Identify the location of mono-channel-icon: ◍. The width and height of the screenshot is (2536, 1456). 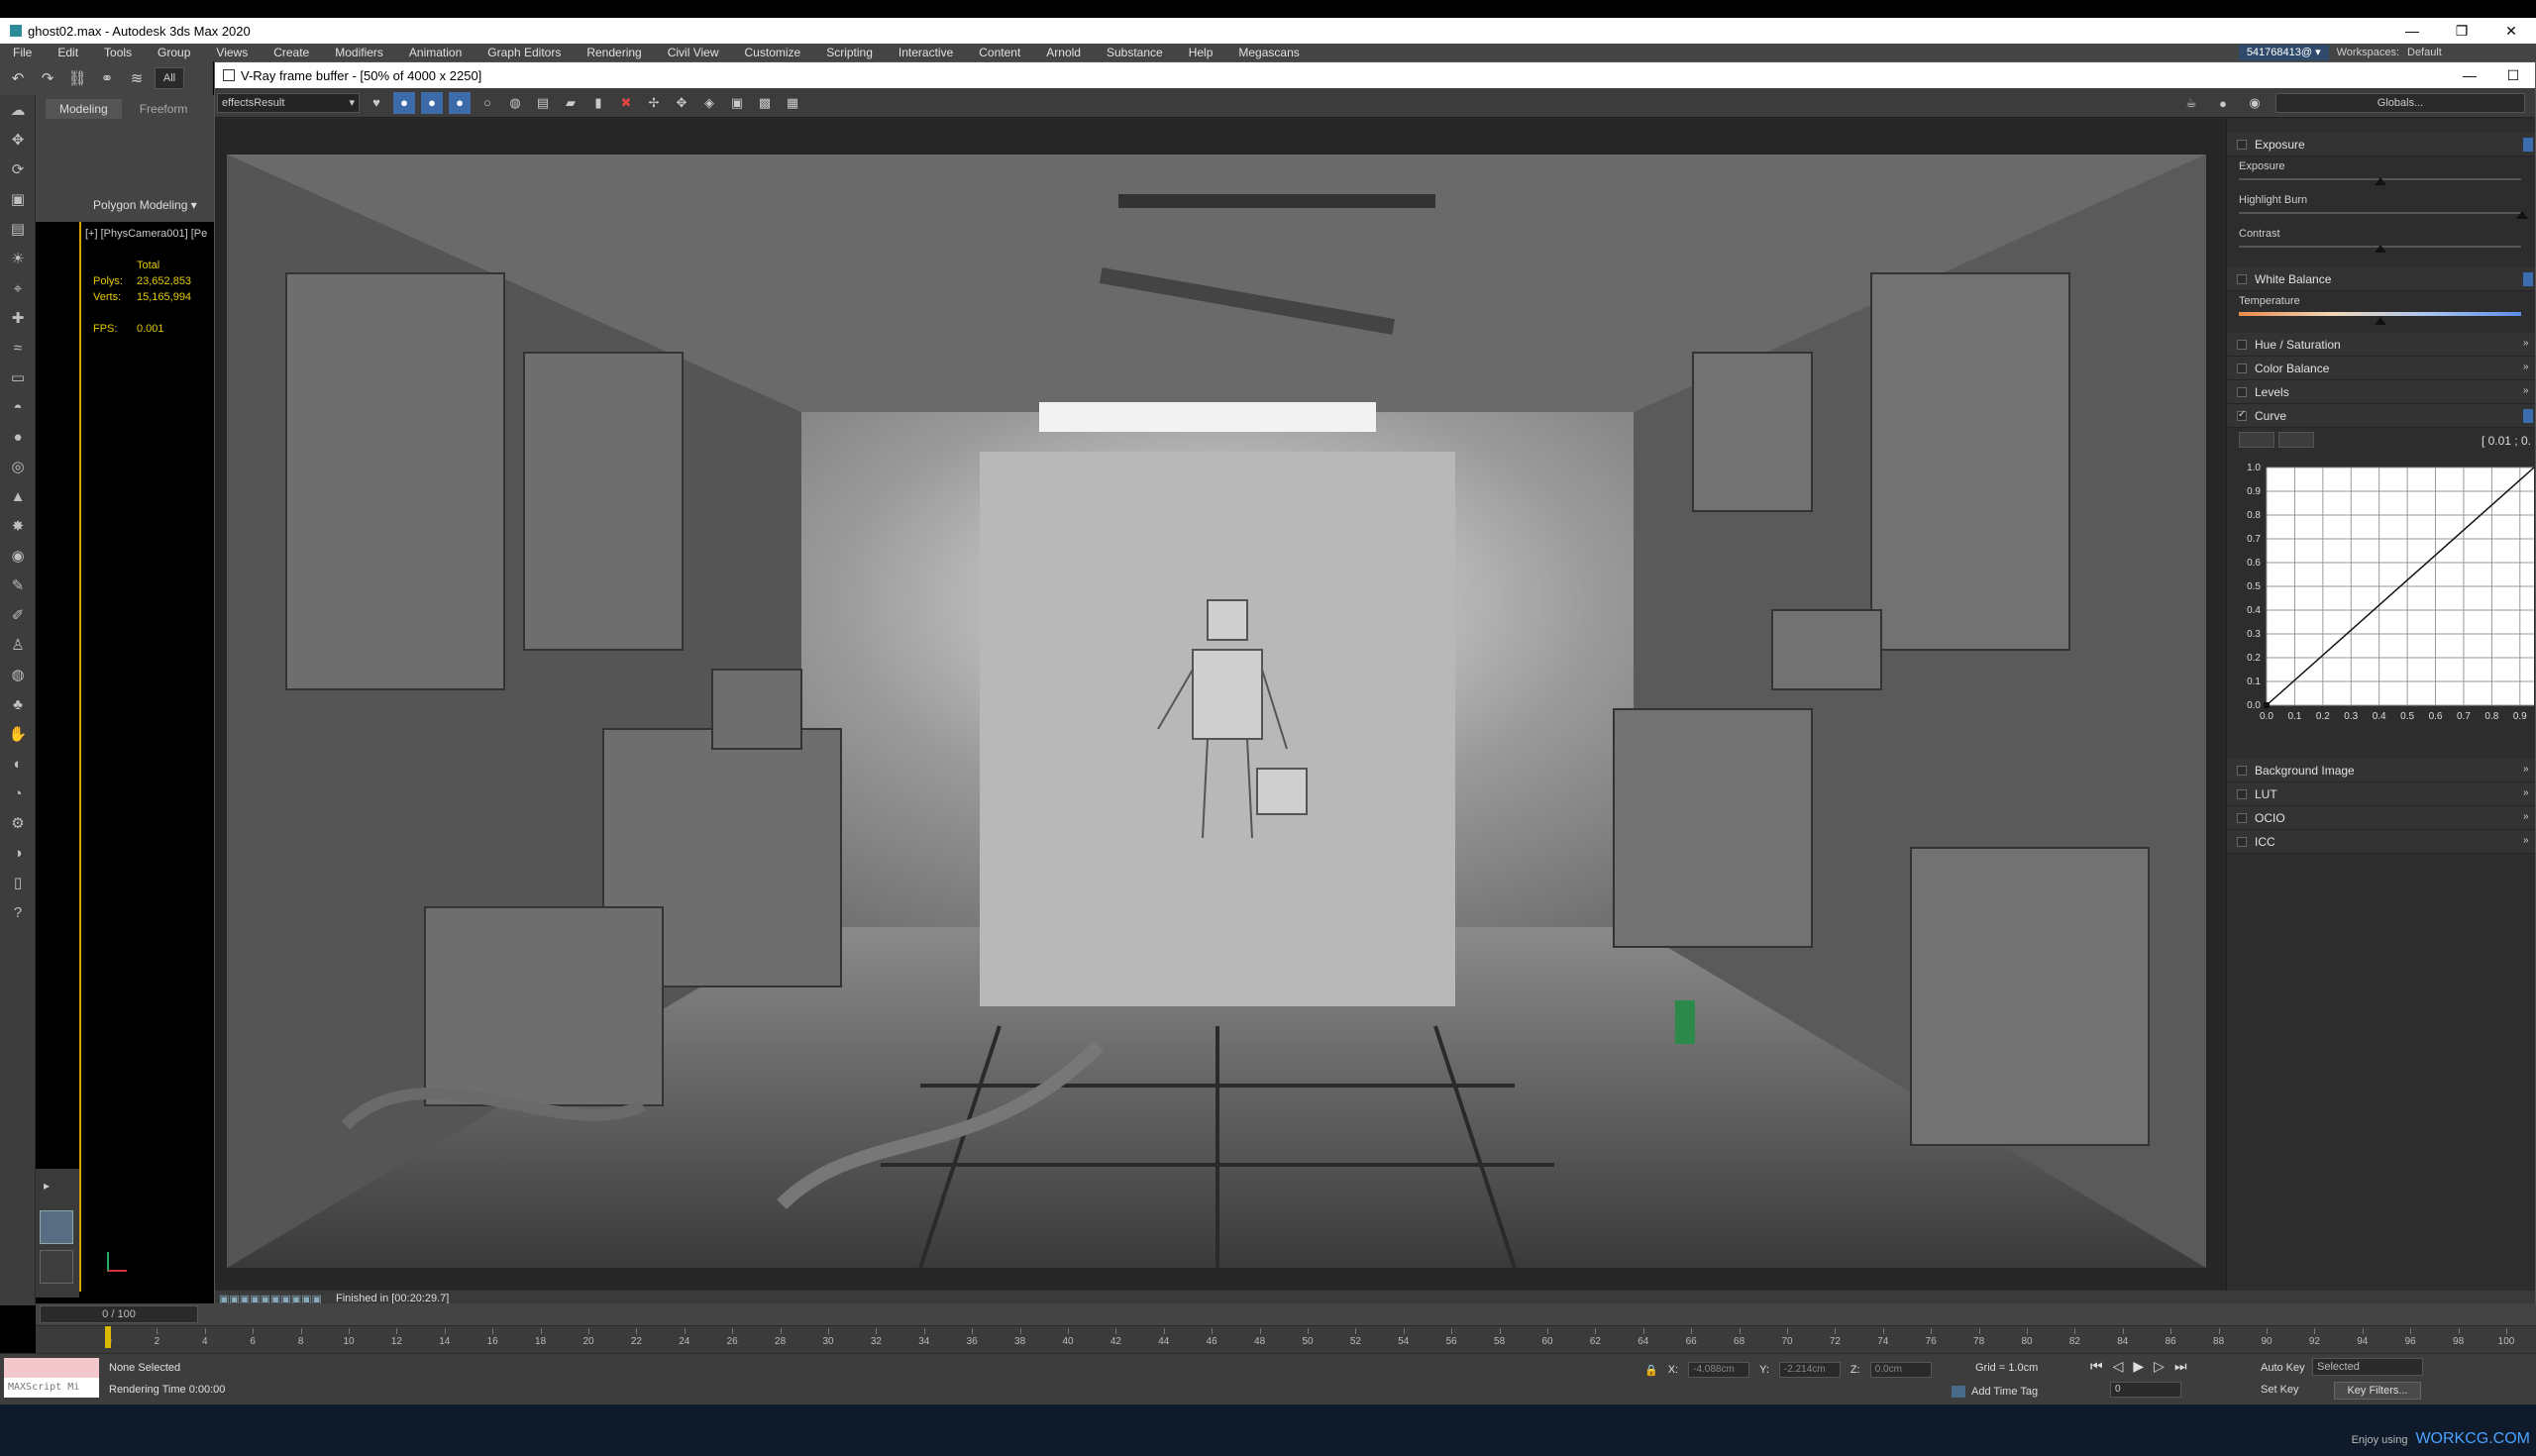
(515, 103).